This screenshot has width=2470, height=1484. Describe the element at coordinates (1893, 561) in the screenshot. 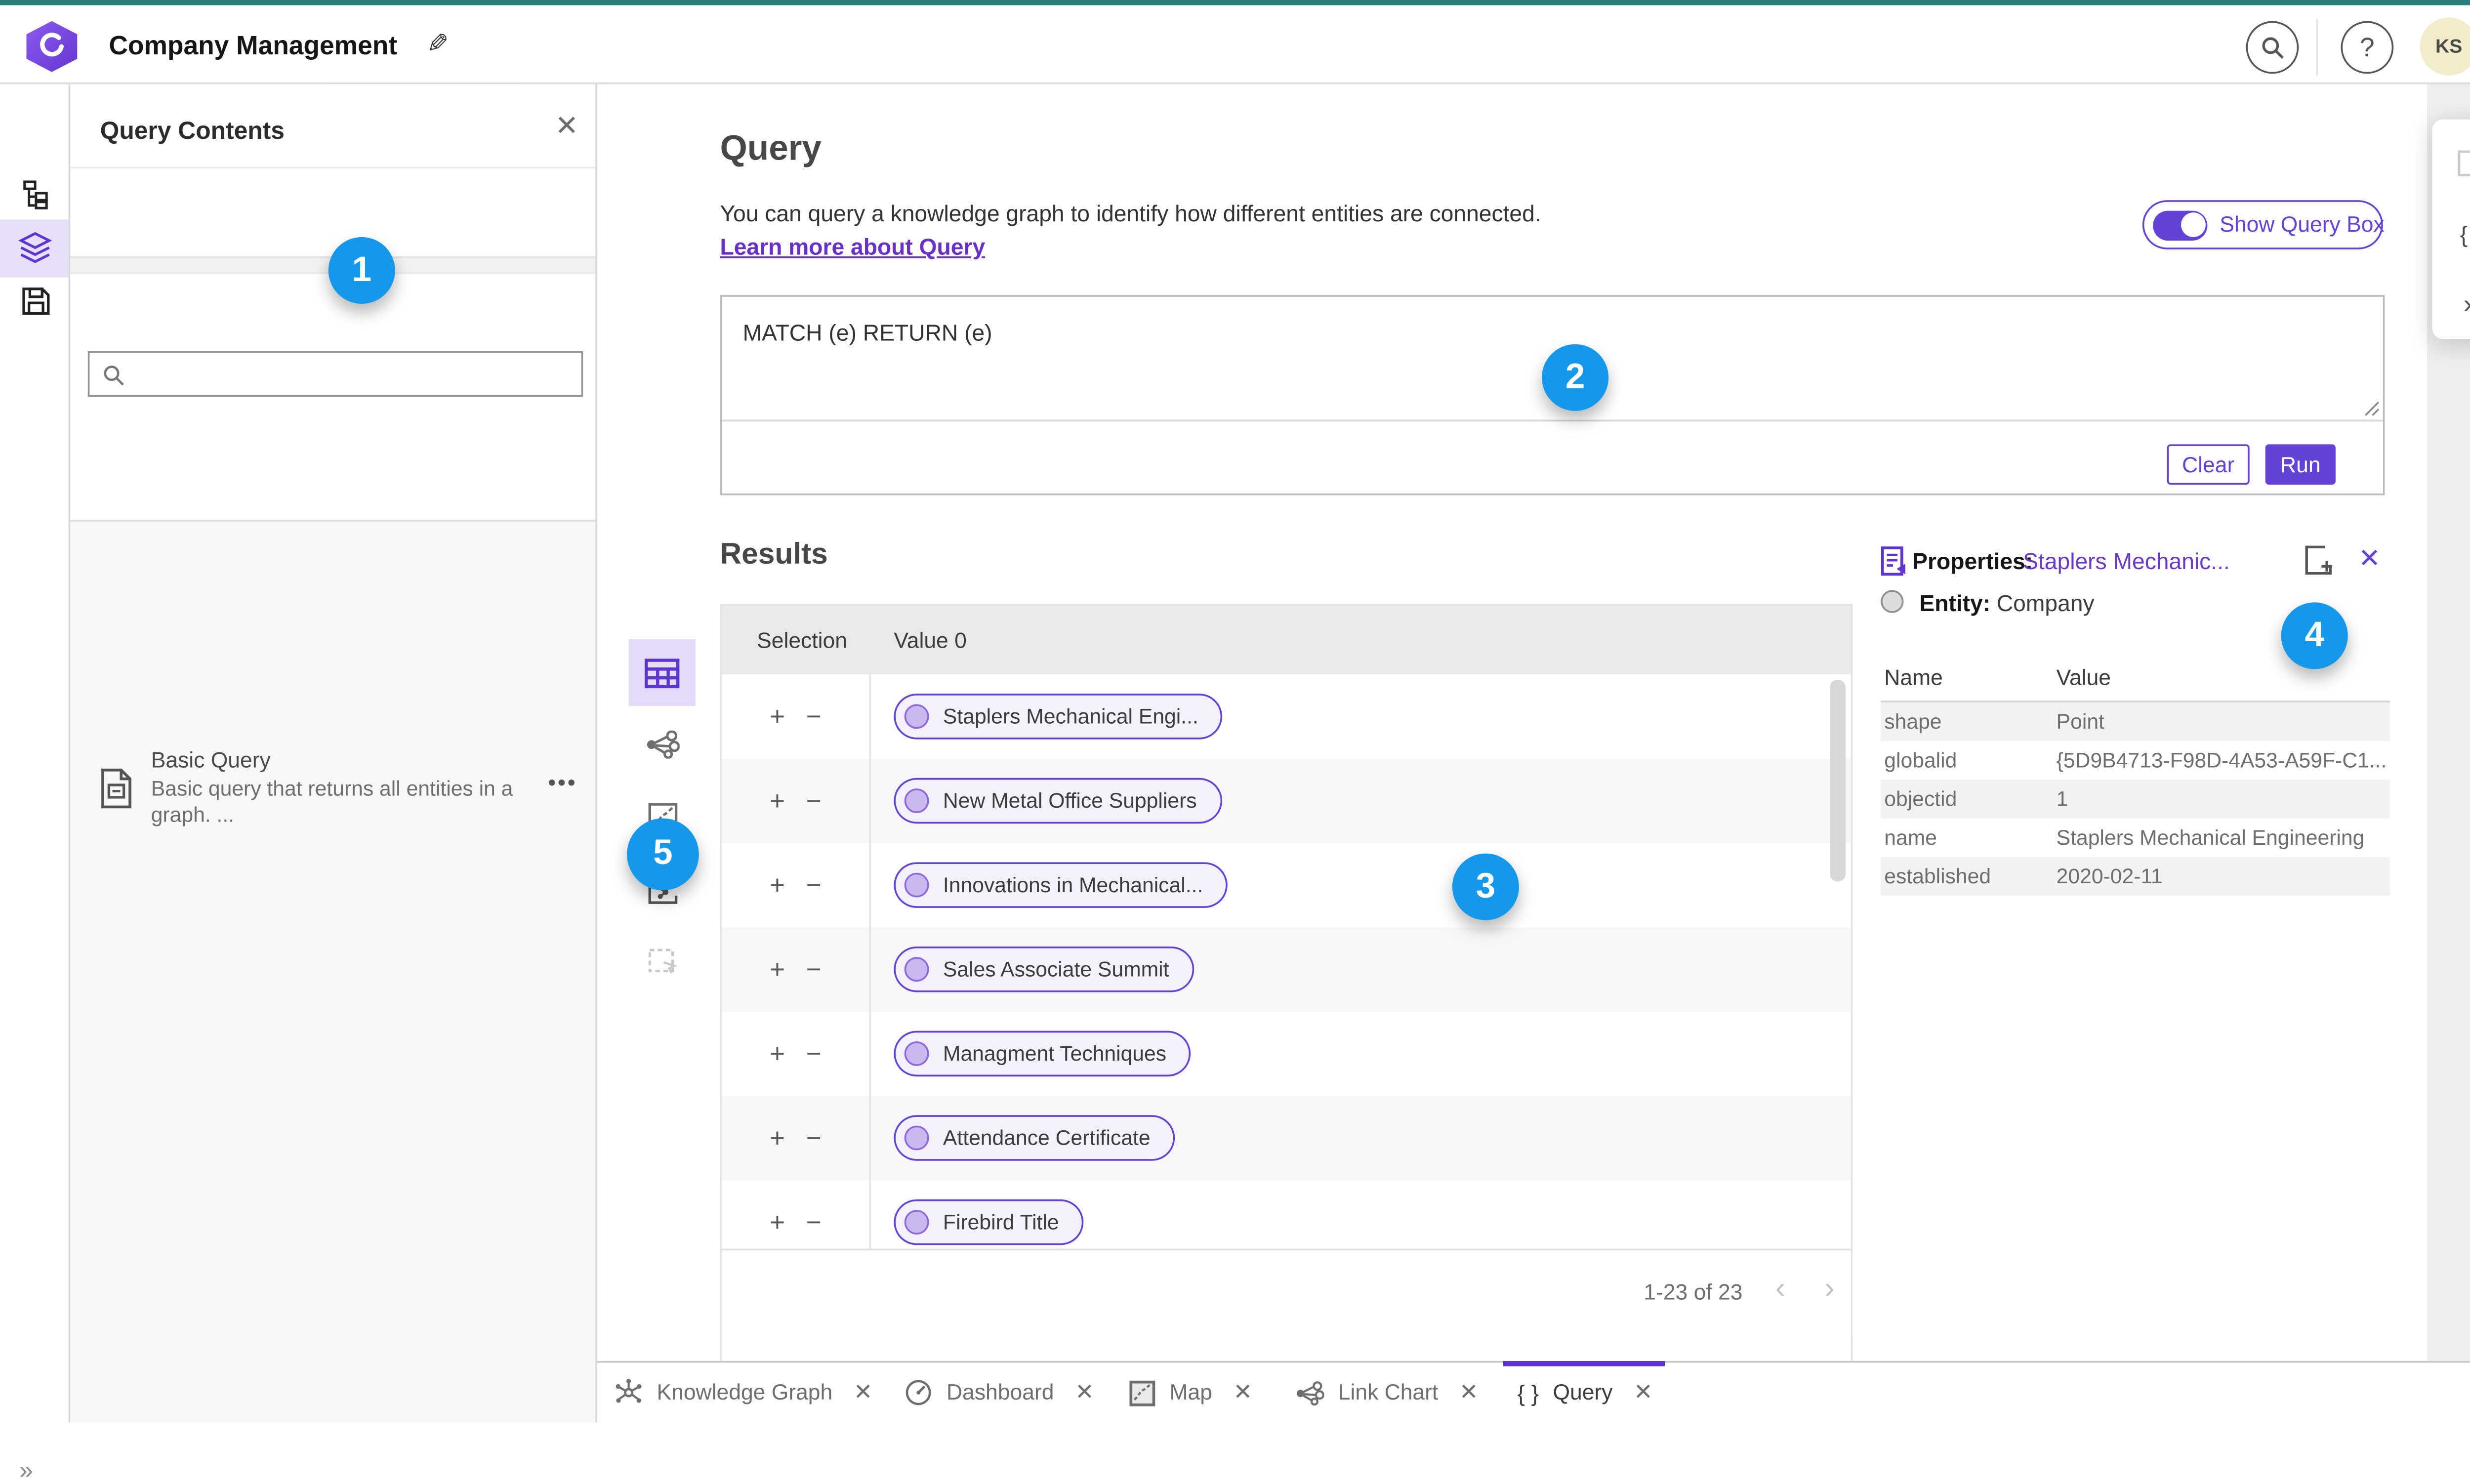

I see `properties-icon` at that location.